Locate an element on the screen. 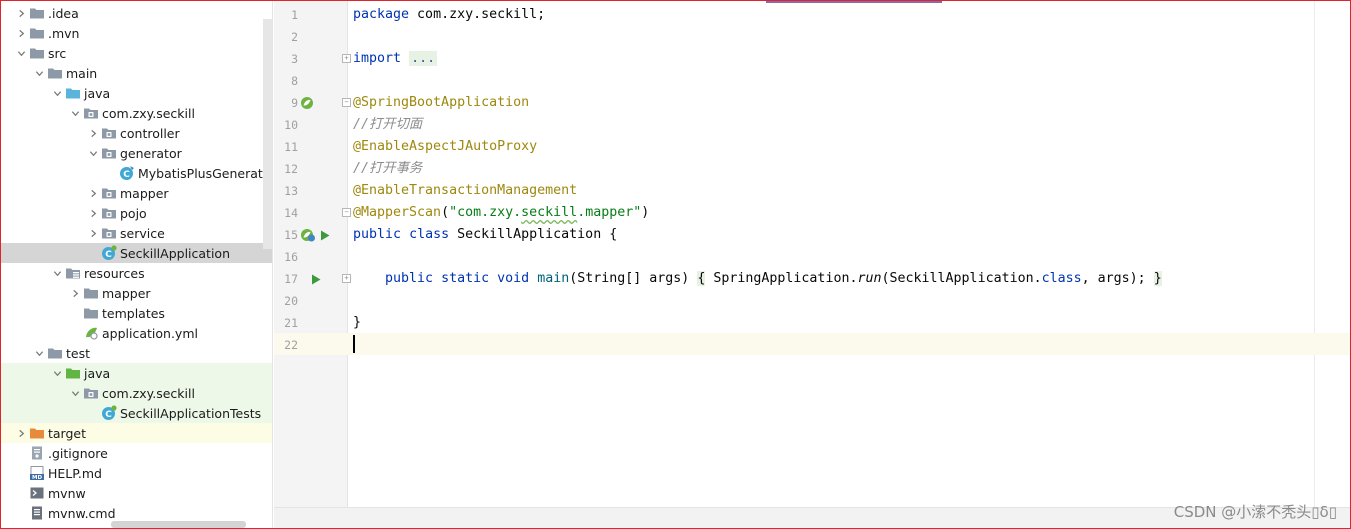 Image resolution: width=1351 pixels, height=529 pixels. tree-item: pojo is located at coordinates (136, 213).